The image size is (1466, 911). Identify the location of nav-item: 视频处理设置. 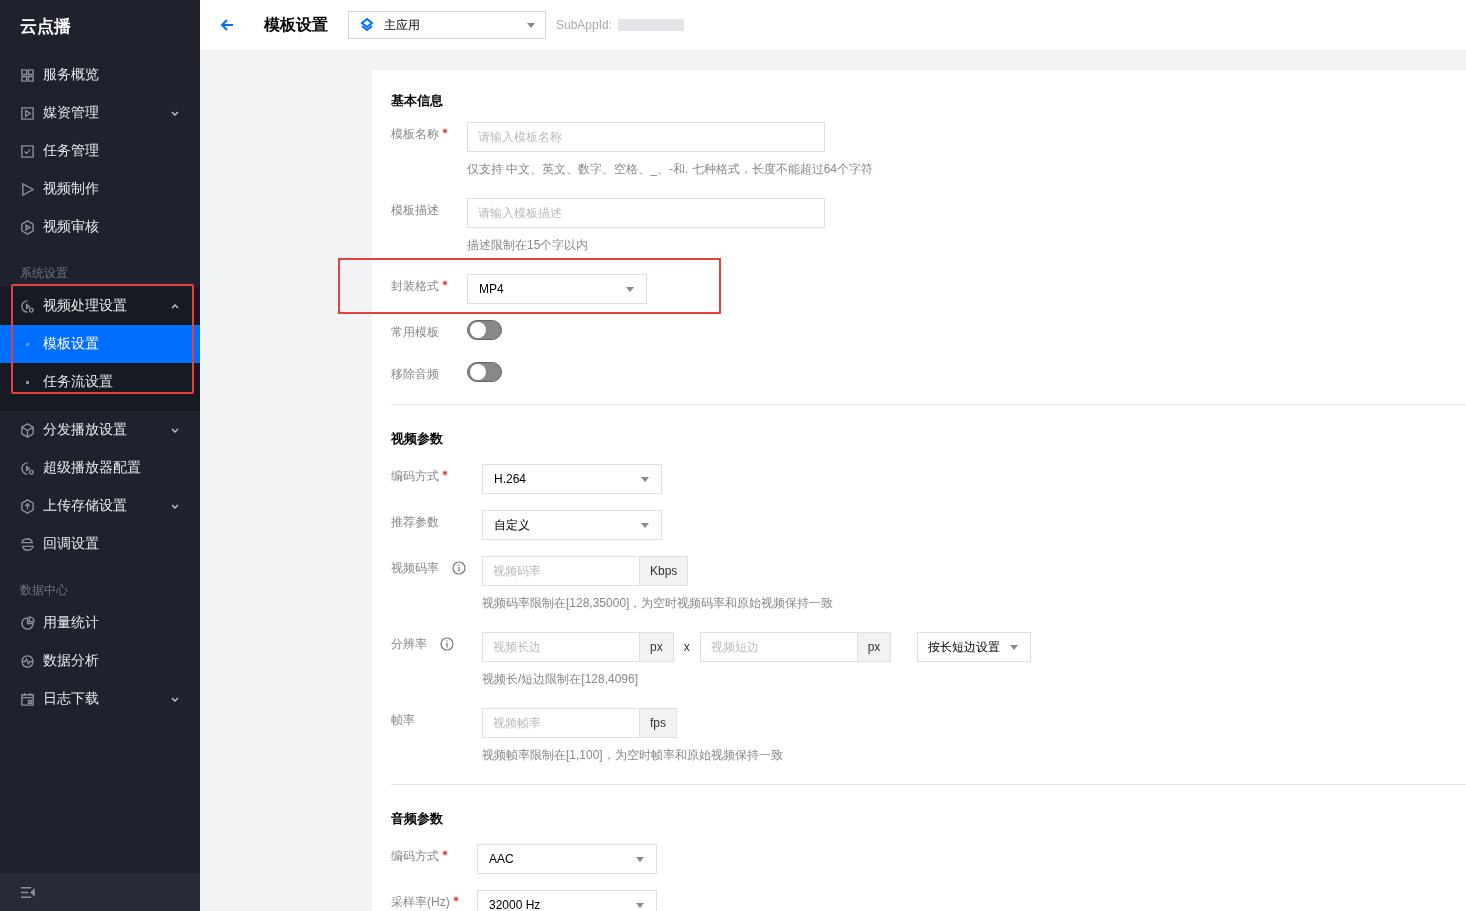
(100, 306).